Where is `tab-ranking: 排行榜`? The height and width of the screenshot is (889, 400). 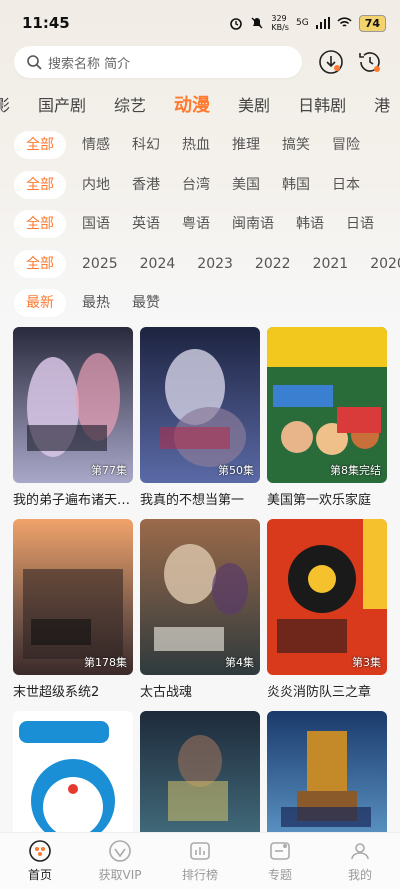 tab-ranking: 排行榜 is located at coordinates (200, 861).